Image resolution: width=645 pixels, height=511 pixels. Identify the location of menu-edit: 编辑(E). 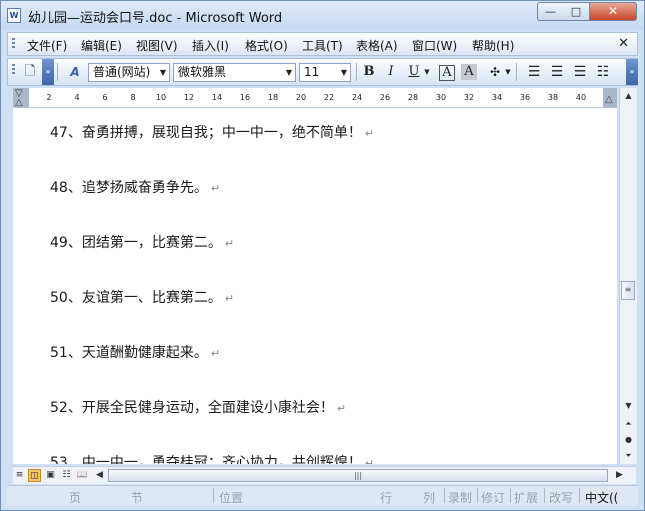
(101, 45).